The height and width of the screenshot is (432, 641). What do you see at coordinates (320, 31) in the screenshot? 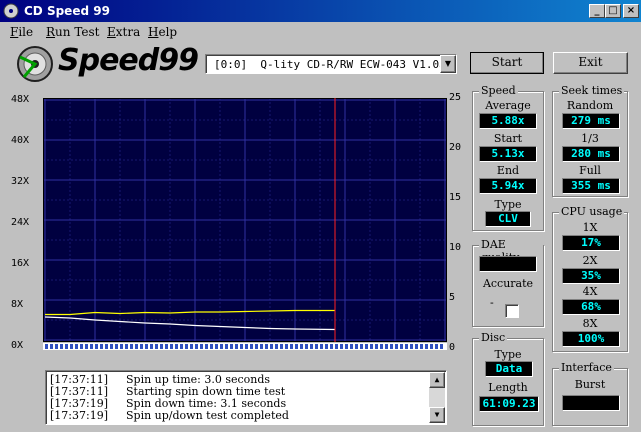
I see `menu-bar: File Run Test Extra Help` at bounding box center [320, 31].